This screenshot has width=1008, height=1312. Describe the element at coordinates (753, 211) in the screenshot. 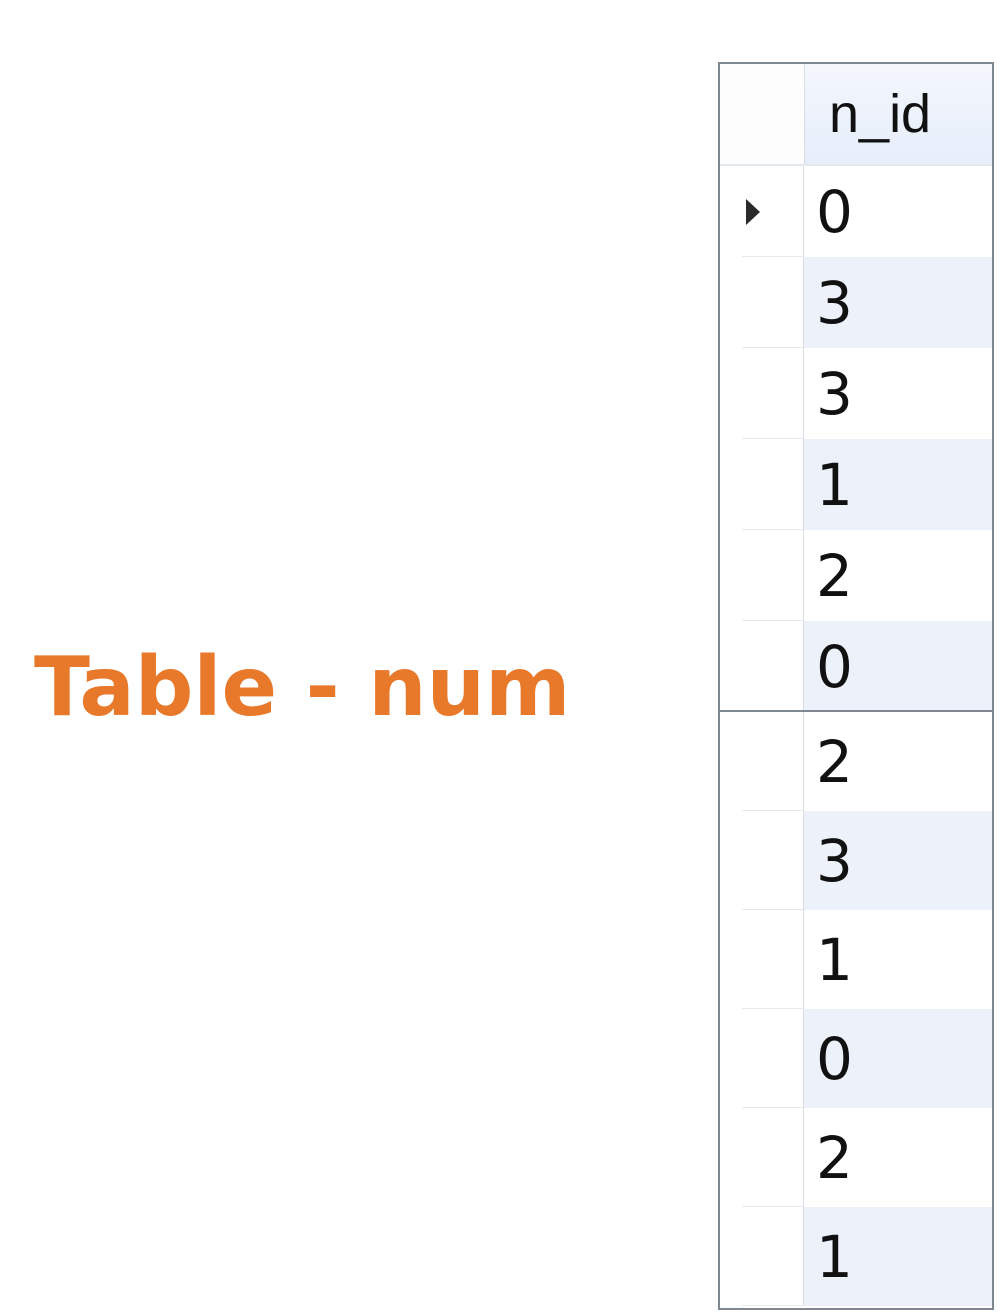

I see `row-indicator-arrow-icon` at that location.